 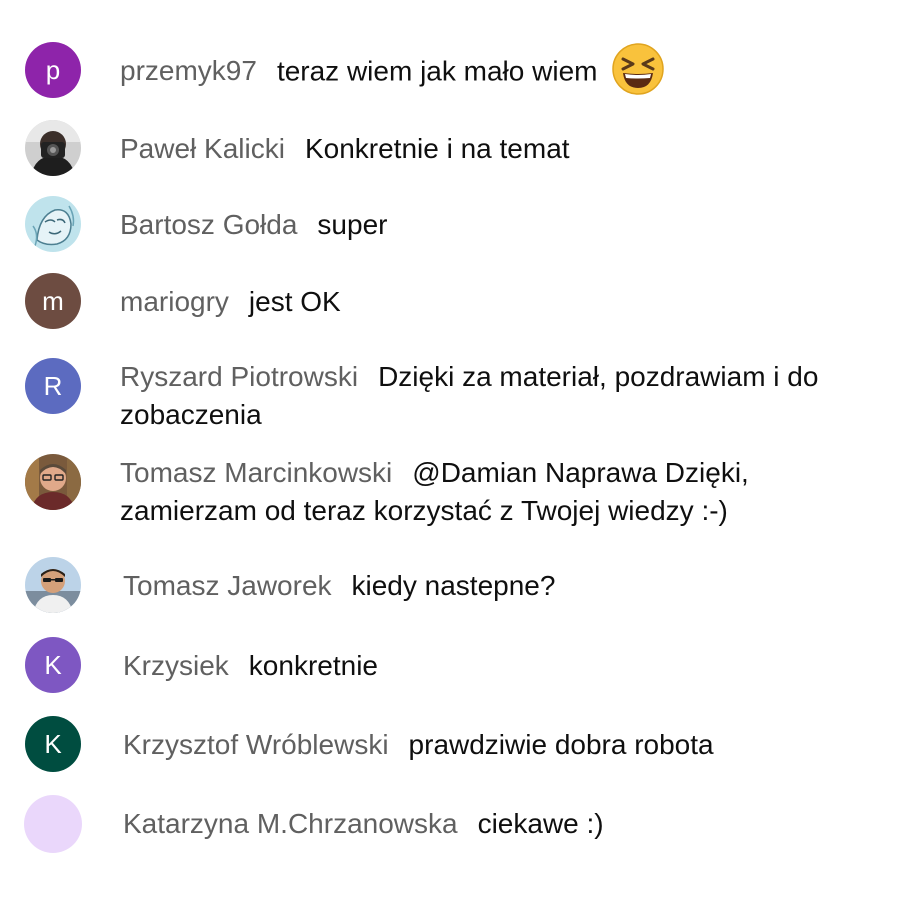 I want to click on author-name: Tomasz Marcinkowski, so click(x=256, y=472).